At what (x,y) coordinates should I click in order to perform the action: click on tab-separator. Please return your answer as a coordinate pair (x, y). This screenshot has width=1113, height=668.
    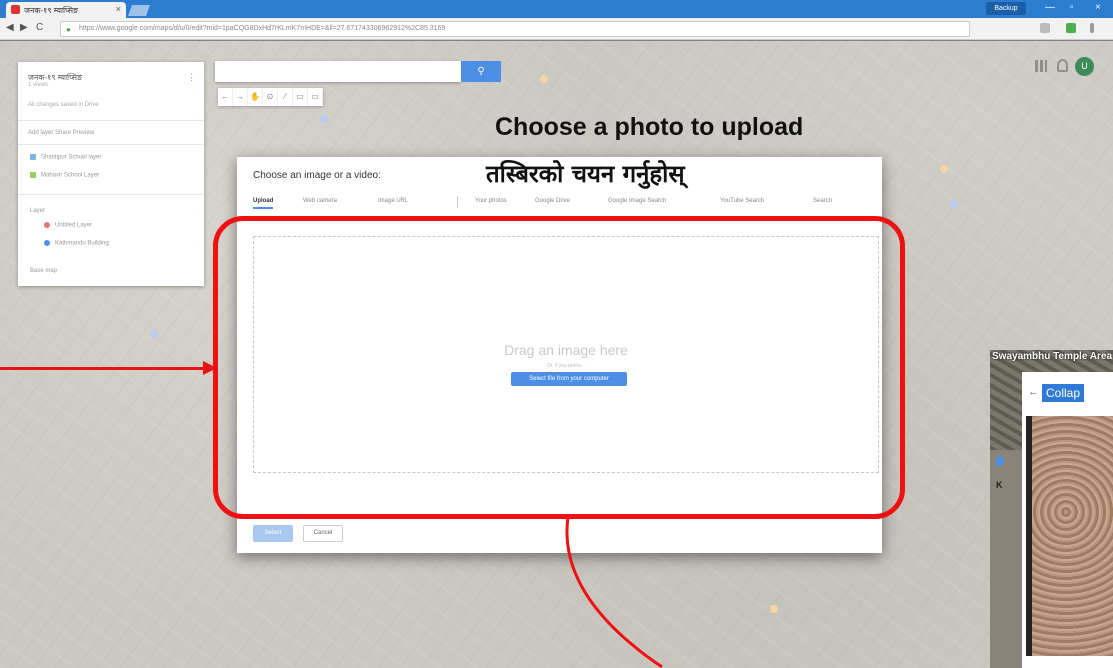
    Looking at the image, I should click on (457, 202).